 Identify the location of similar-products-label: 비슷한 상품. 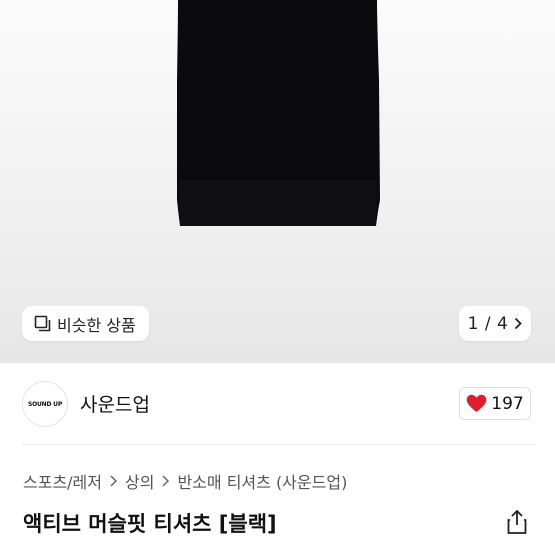
(96, 325).